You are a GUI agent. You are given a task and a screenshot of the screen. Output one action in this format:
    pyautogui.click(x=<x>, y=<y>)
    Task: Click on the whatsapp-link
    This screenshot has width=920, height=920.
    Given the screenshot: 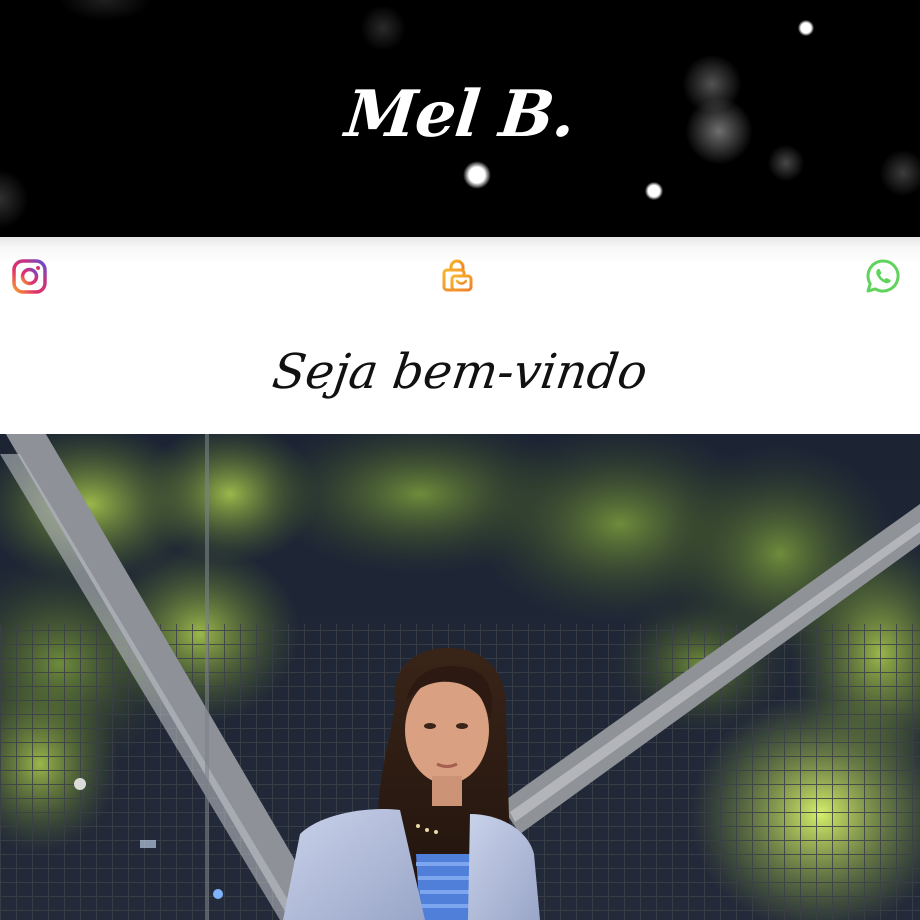 What is the action you would take?
    pyautogui.click(x=883, y=276)
    